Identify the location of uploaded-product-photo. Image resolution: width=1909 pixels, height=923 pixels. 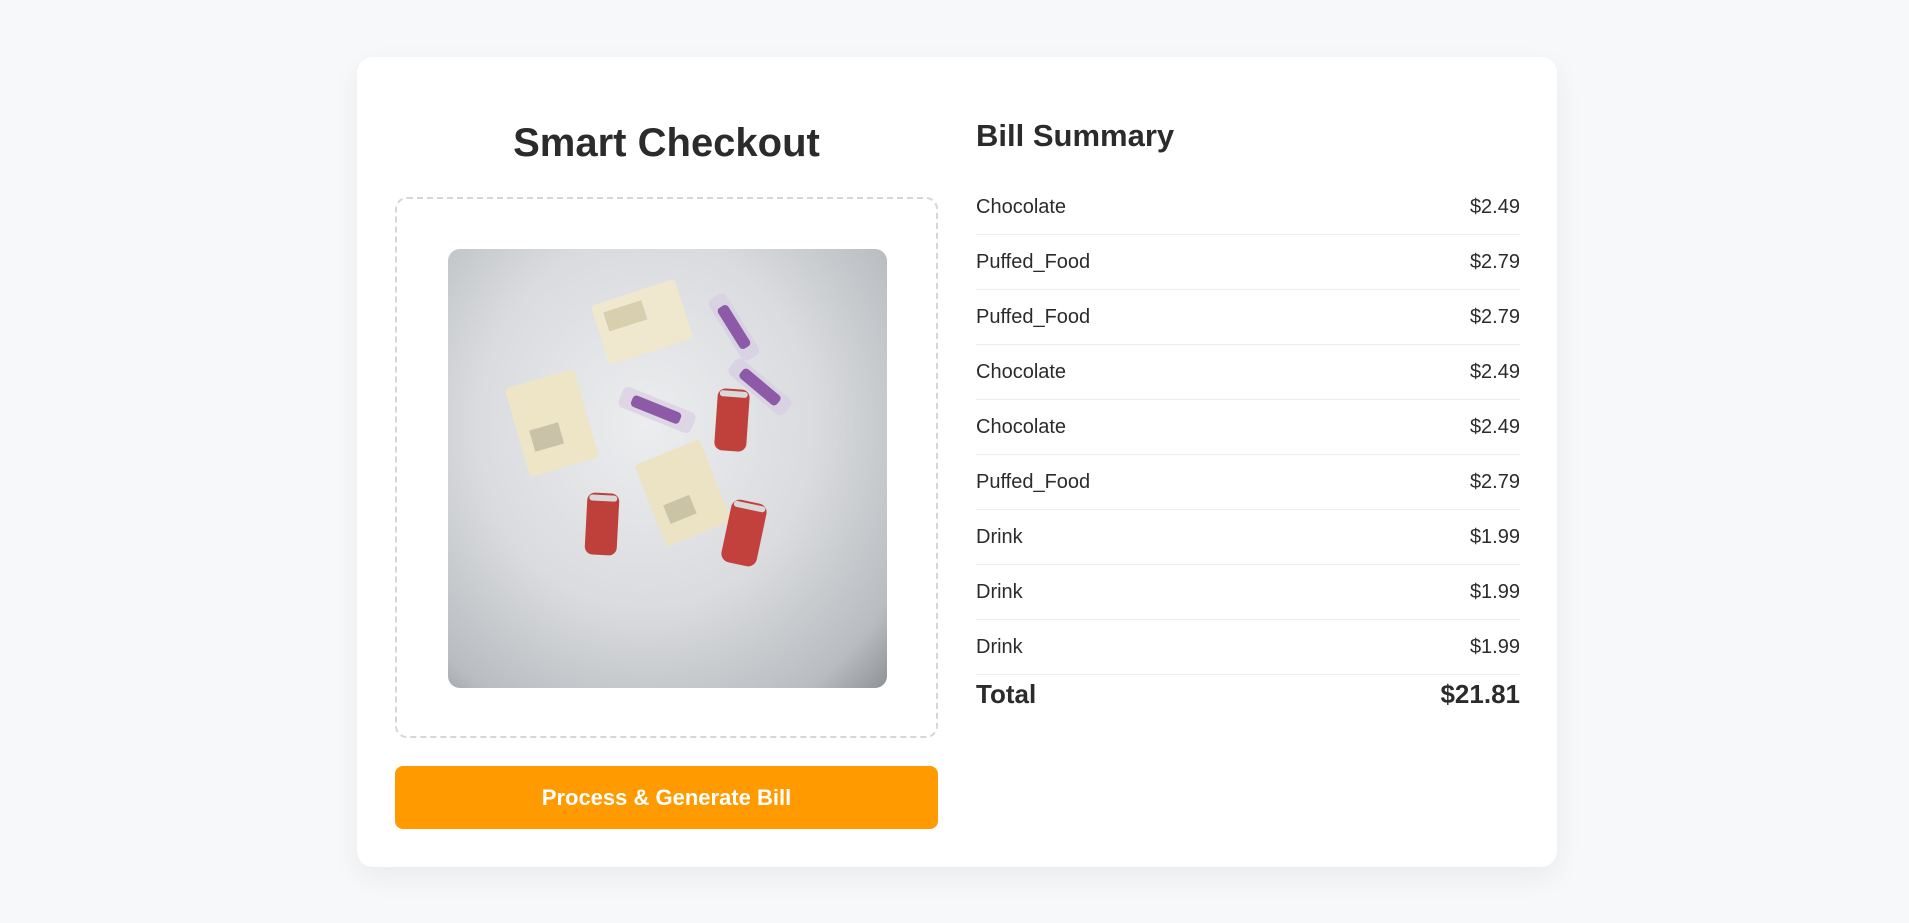
(667, 468).